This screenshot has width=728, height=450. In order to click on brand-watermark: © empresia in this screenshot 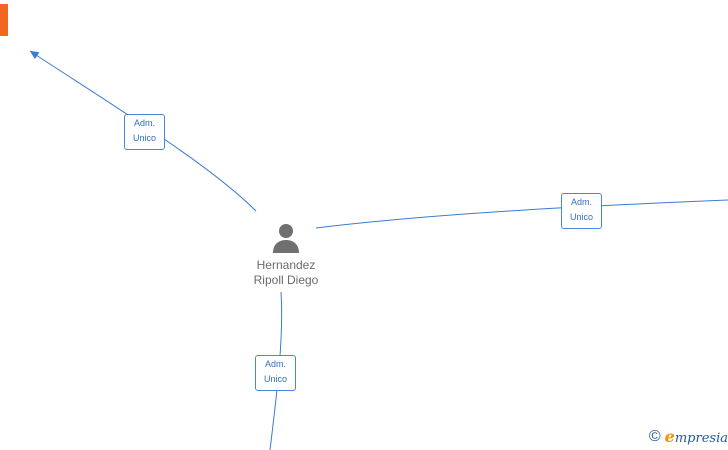, I will do `click(688, 436)`.